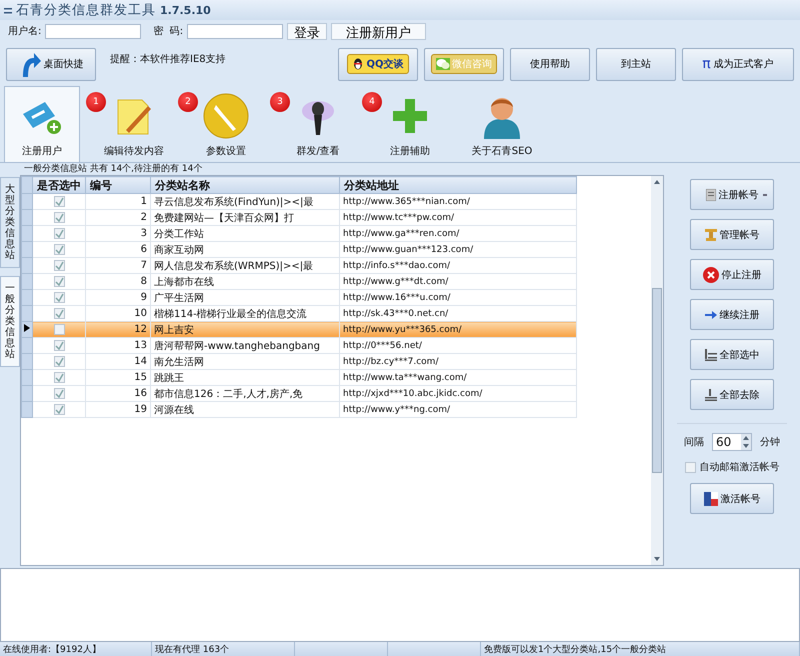 Image resolution: width=800 pixels, height=656 pixels. Describe the element at coordinates (118, 330) in the screenshot. I see `number-cell: 12` at that location.